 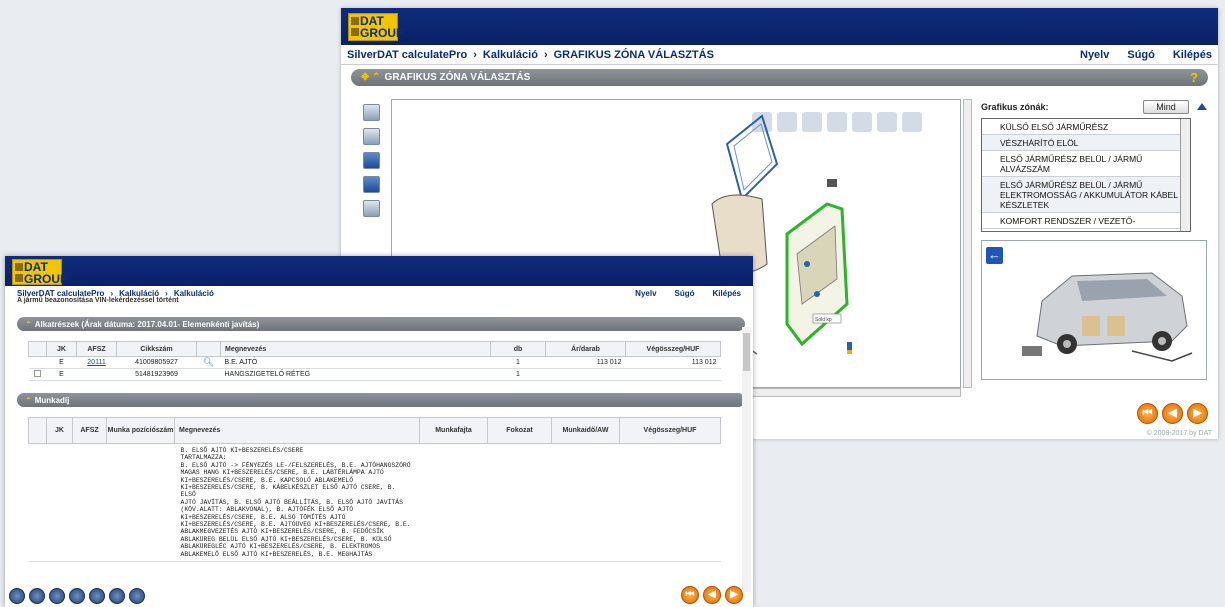 I want to click on cell-megnevezes: B.E. AJTÓ, so click(x=355, y=362).